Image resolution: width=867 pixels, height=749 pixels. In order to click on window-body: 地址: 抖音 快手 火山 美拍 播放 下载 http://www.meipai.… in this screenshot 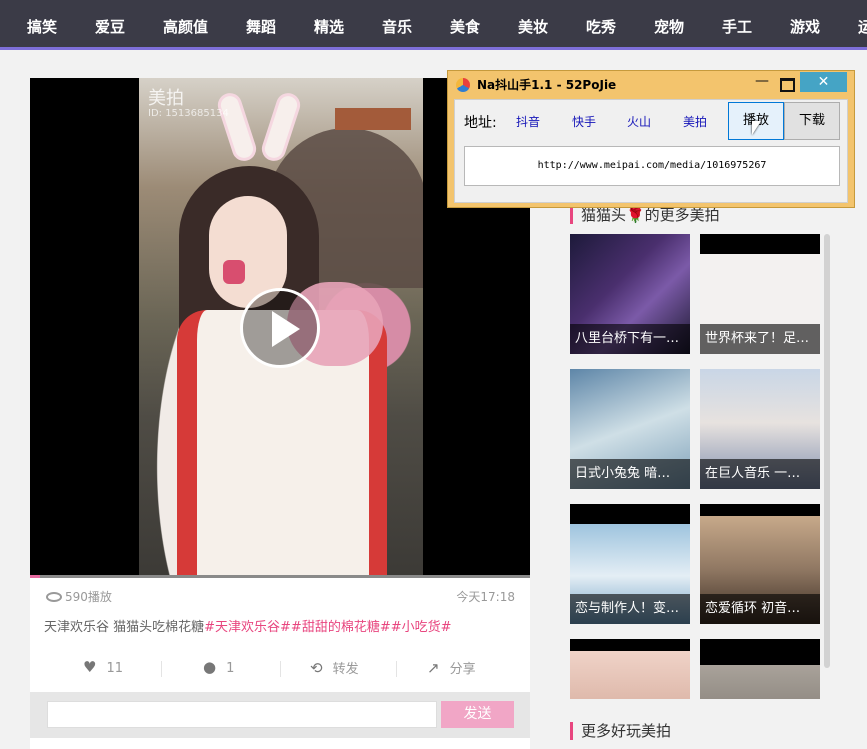, I will do `click(651, 151)`.